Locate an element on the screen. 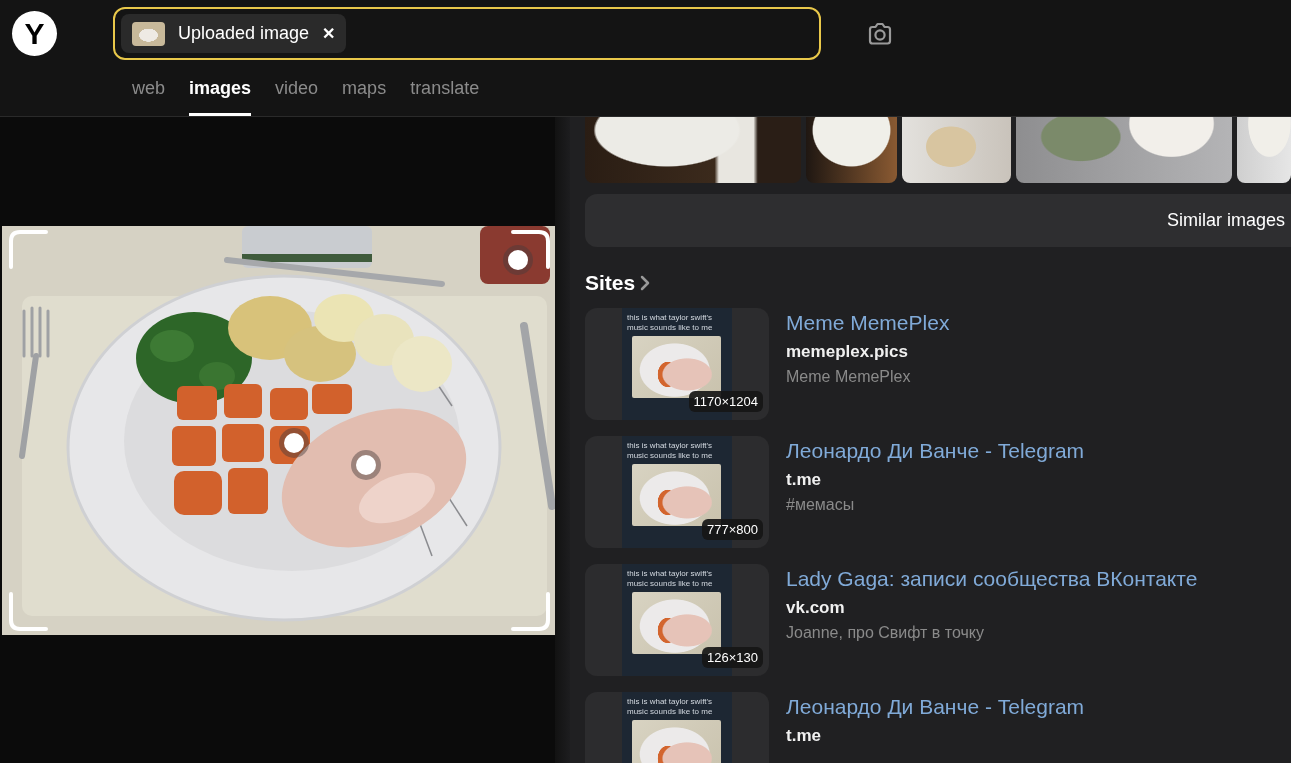  result-description: #мемасы is located at coordinates (820, 505).